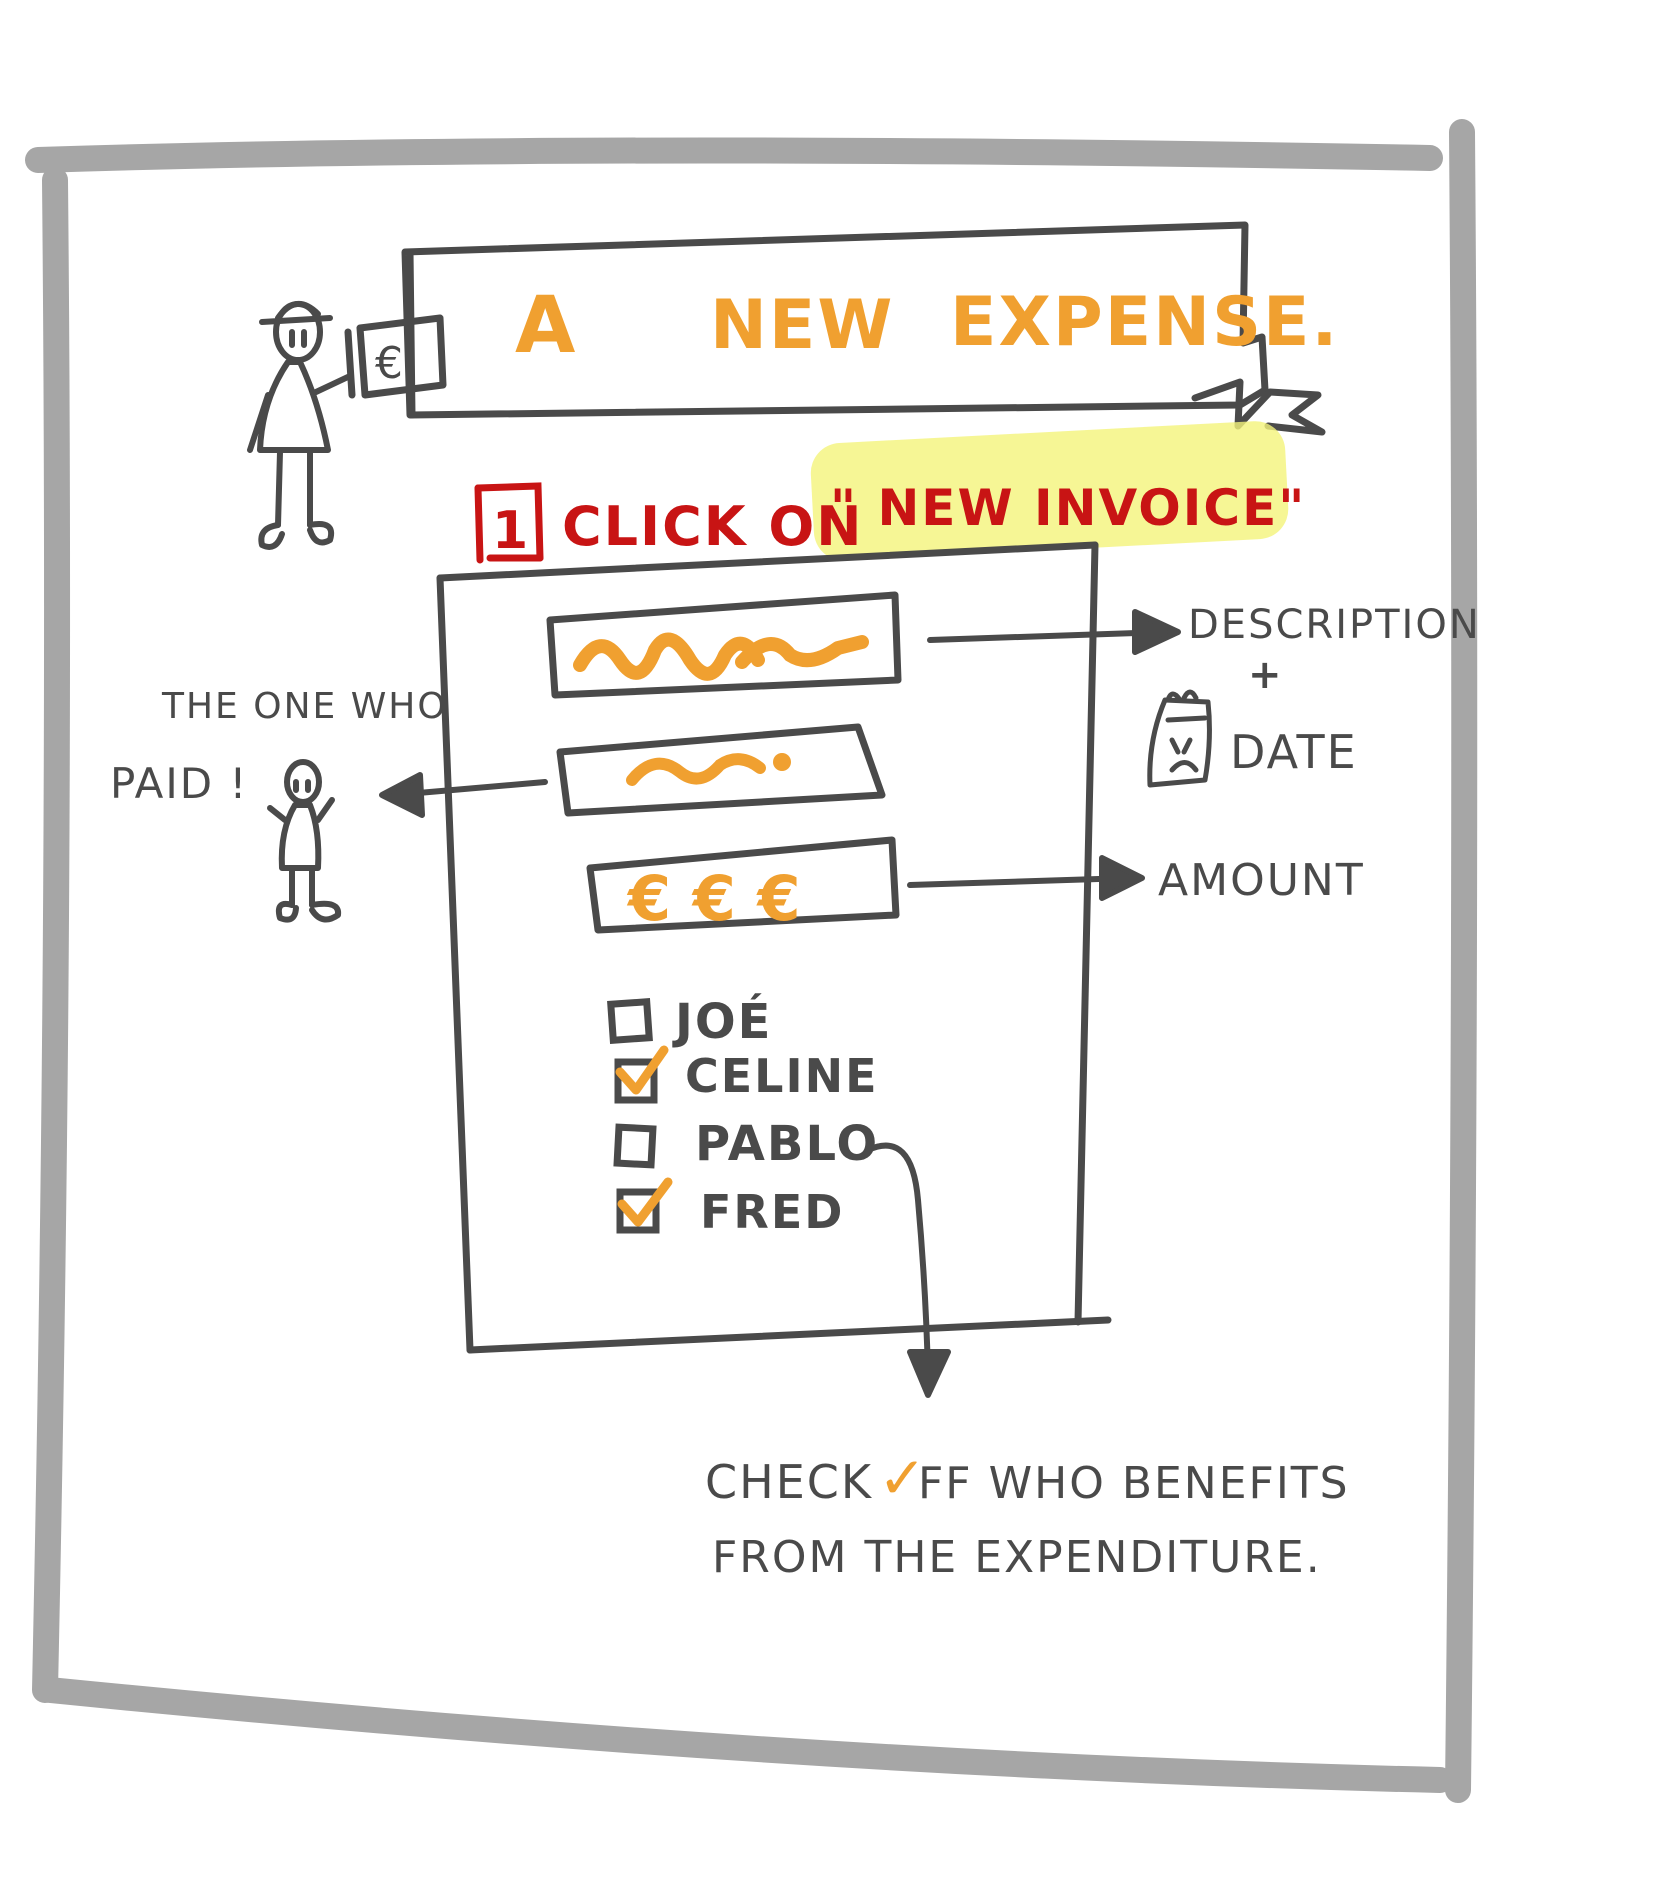 Image resolution: width=1666 pixels, height=1882 pixels. I want to click on participant-name-celine: CELINE, so click(782, 1076).